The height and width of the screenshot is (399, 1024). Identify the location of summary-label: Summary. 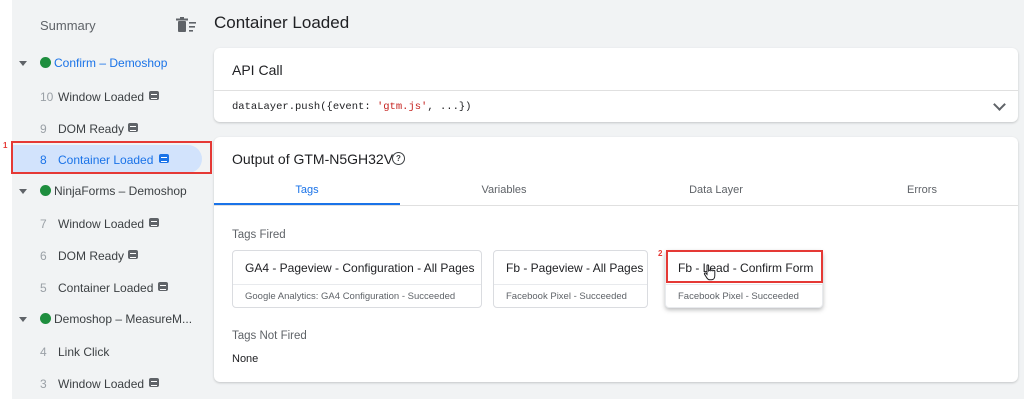
(68, 25).